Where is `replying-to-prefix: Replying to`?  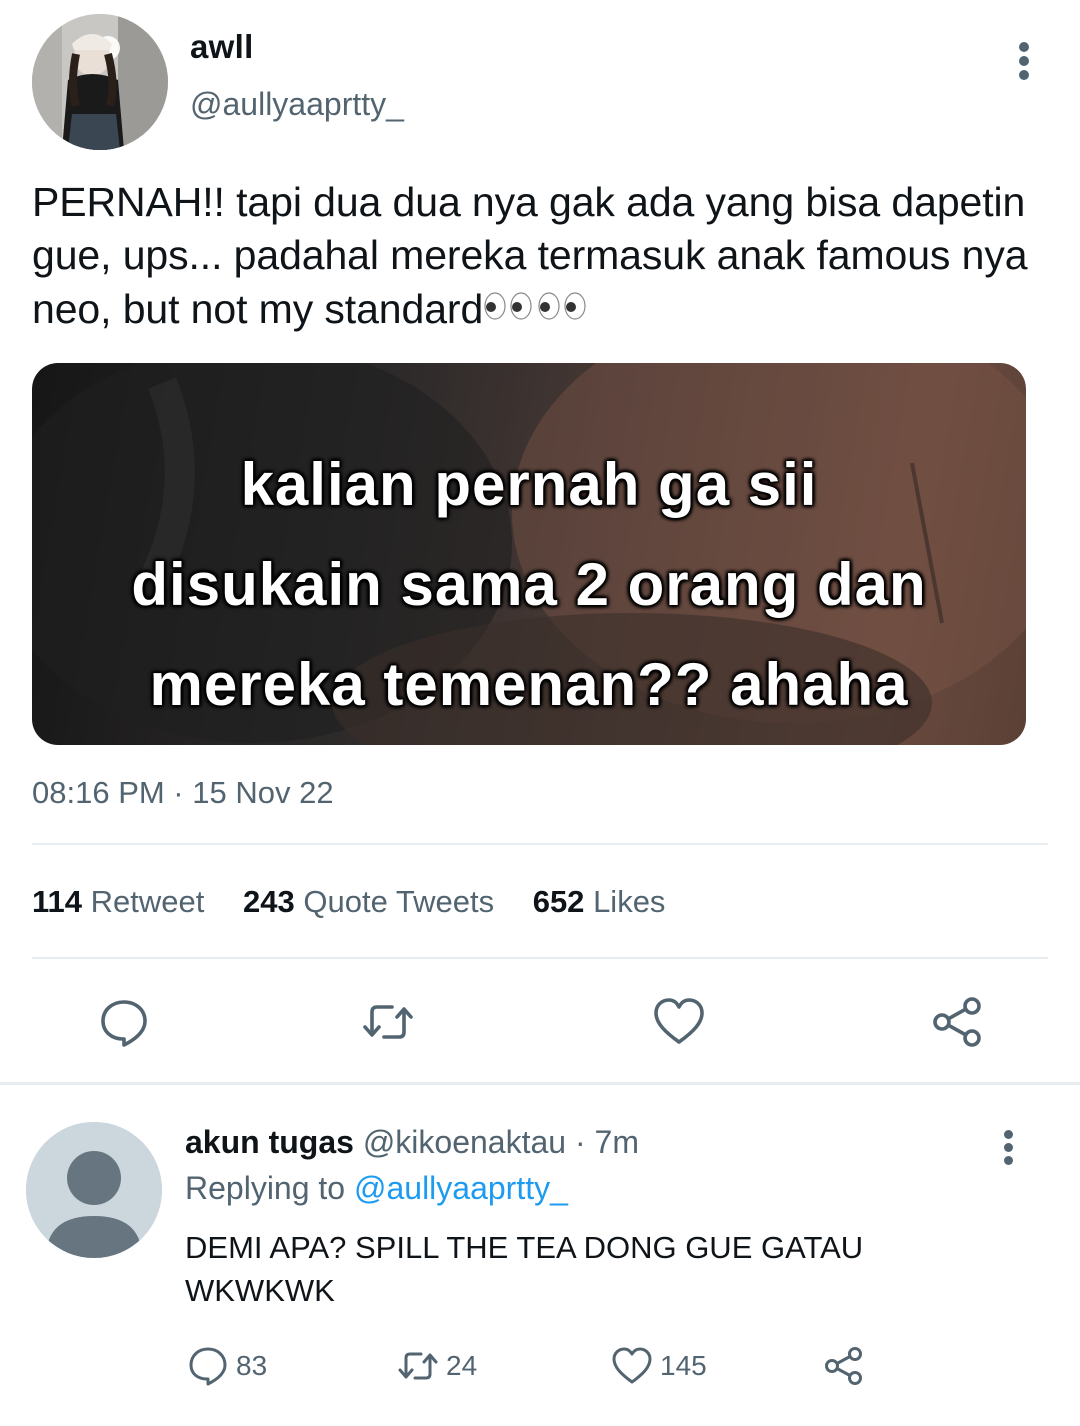
replying-to-prefix: Replying to is located at coordinates (265, 1188).